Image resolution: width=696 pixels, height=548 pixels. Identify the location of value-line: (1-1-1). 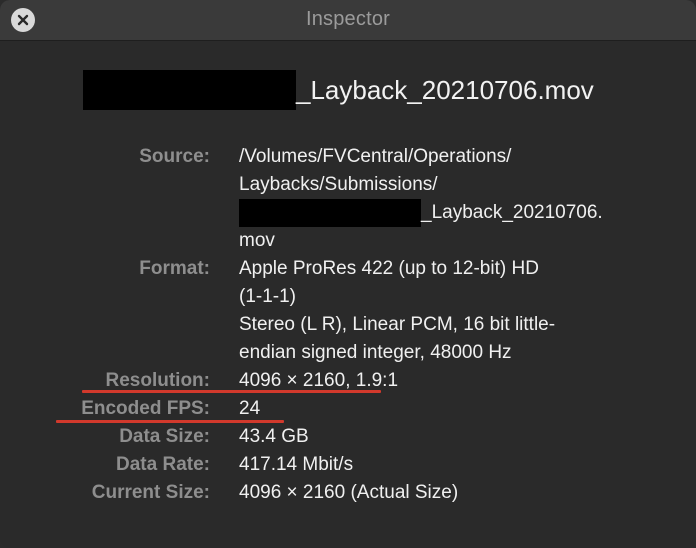
(268, 296).